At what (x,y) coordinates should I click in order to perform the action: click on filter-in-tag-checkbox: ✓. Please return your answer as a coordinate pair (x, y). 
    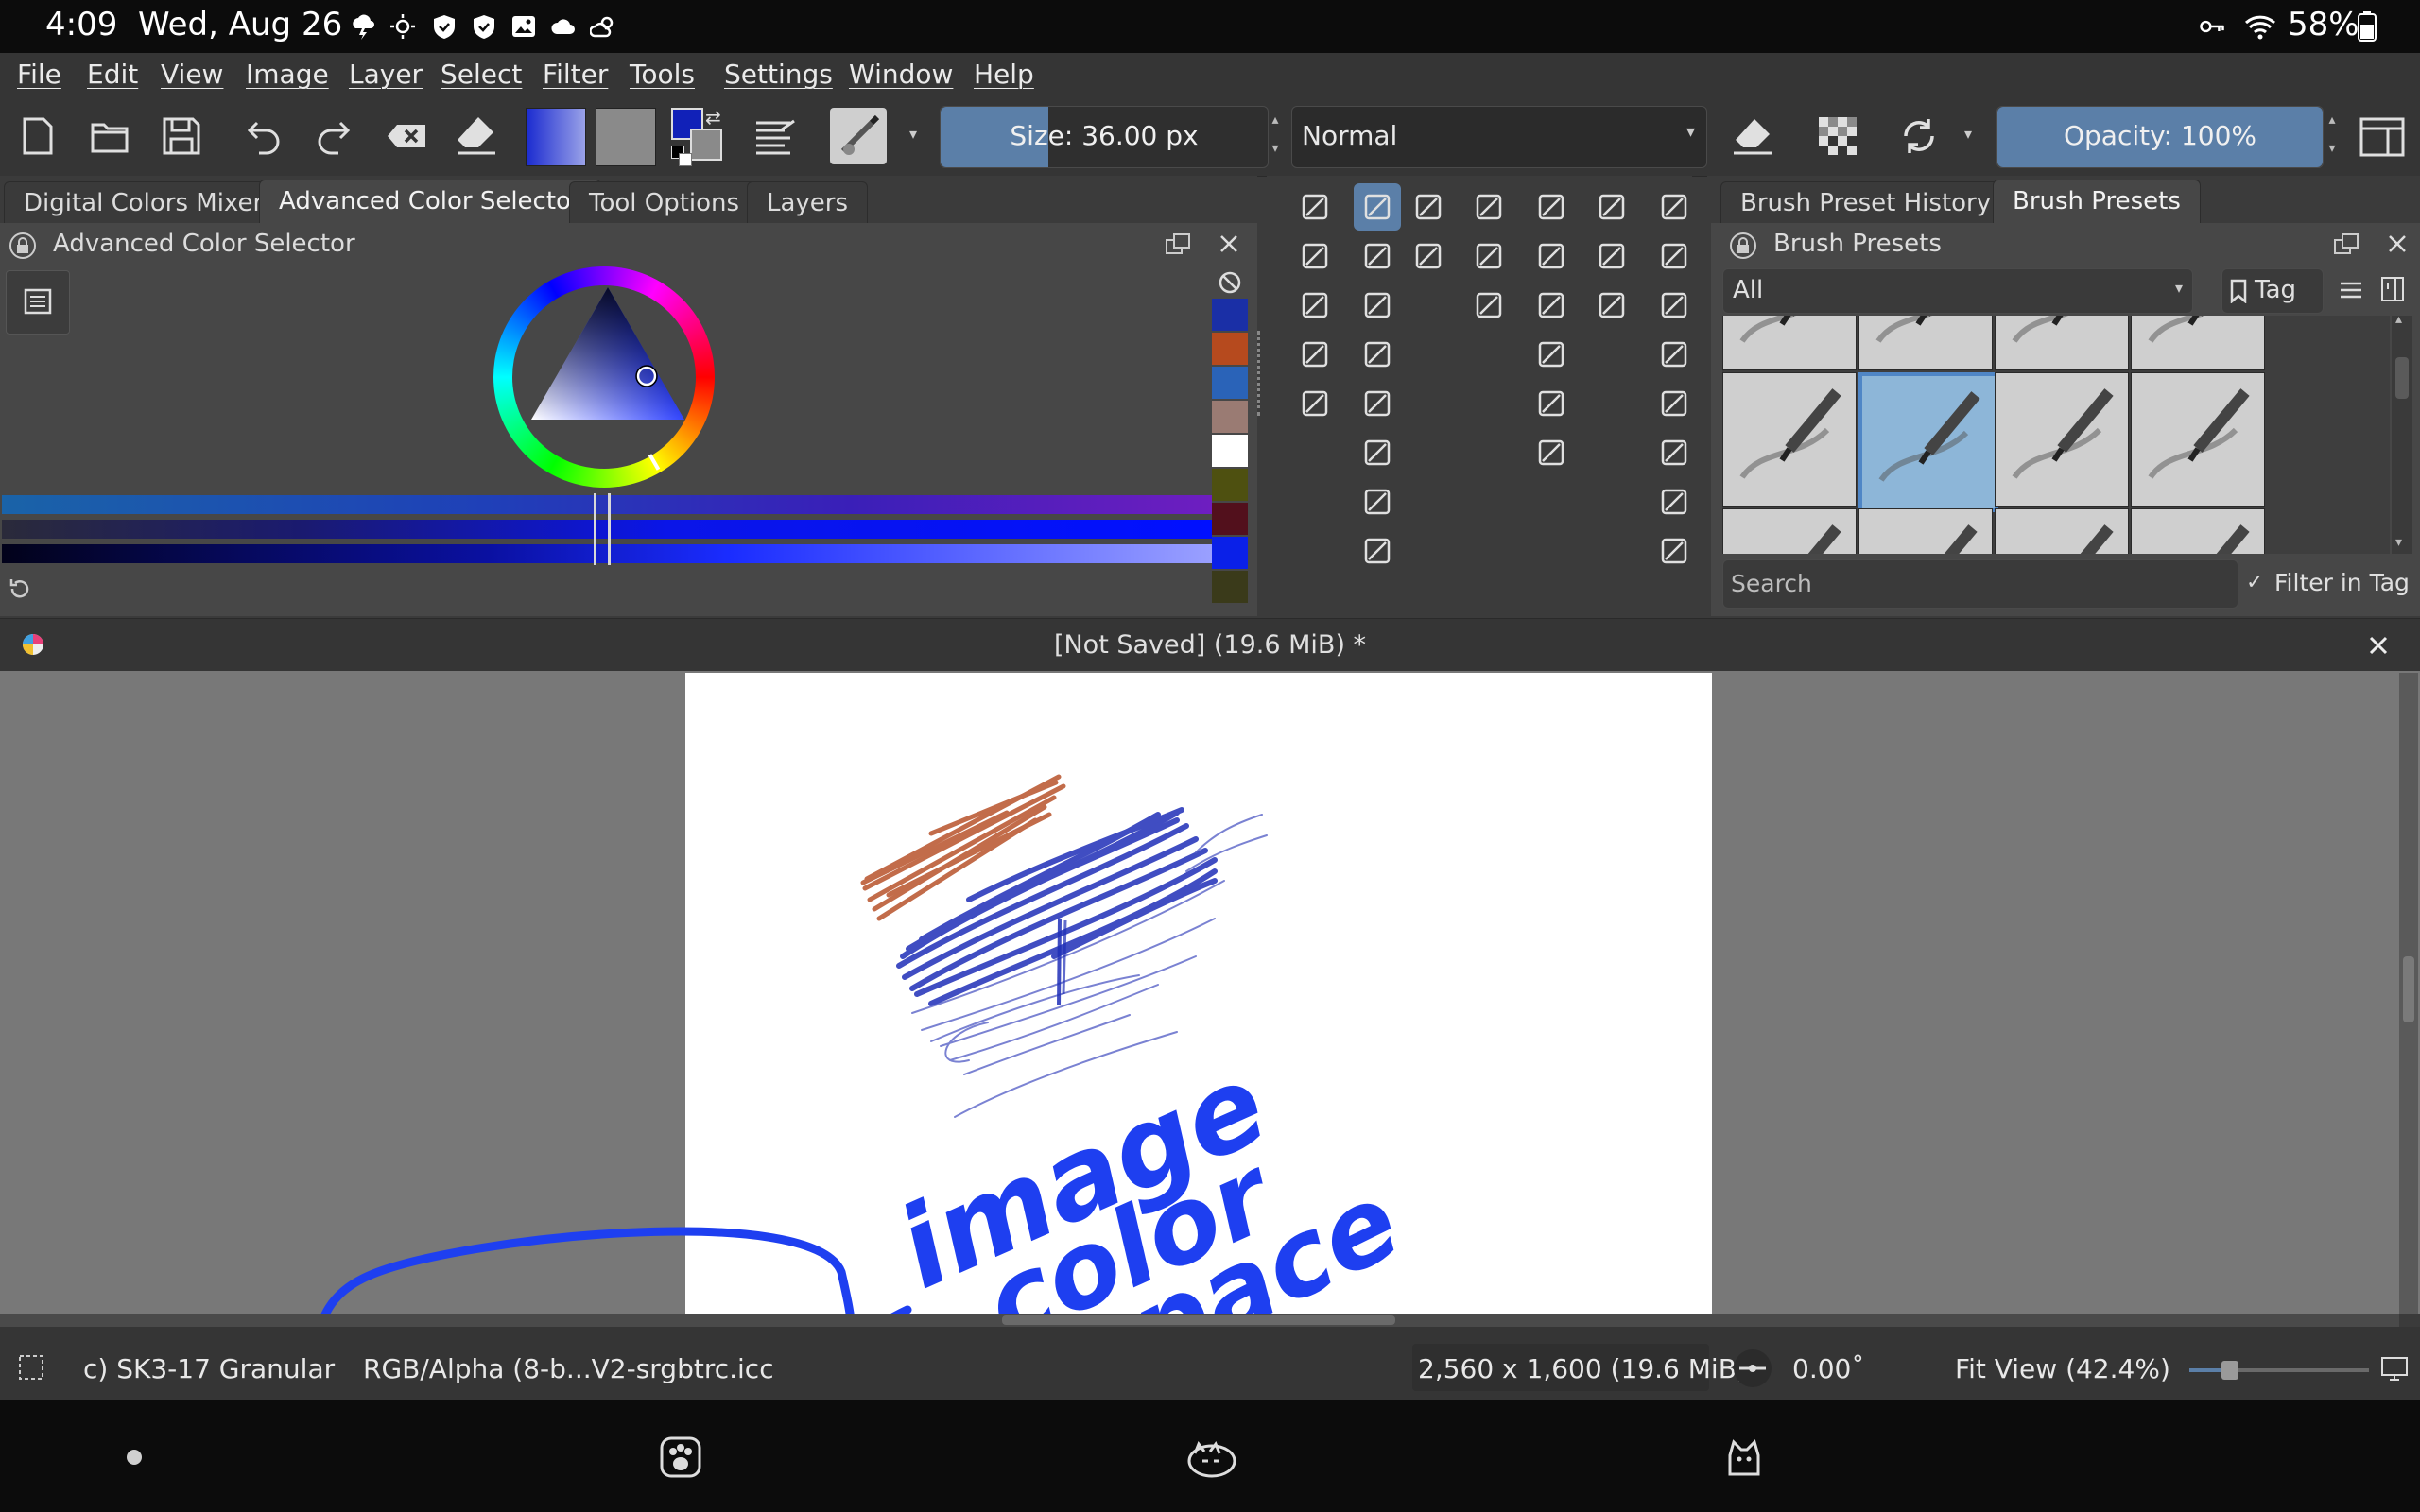
    Looking at the image, I should click on (2254, 582).